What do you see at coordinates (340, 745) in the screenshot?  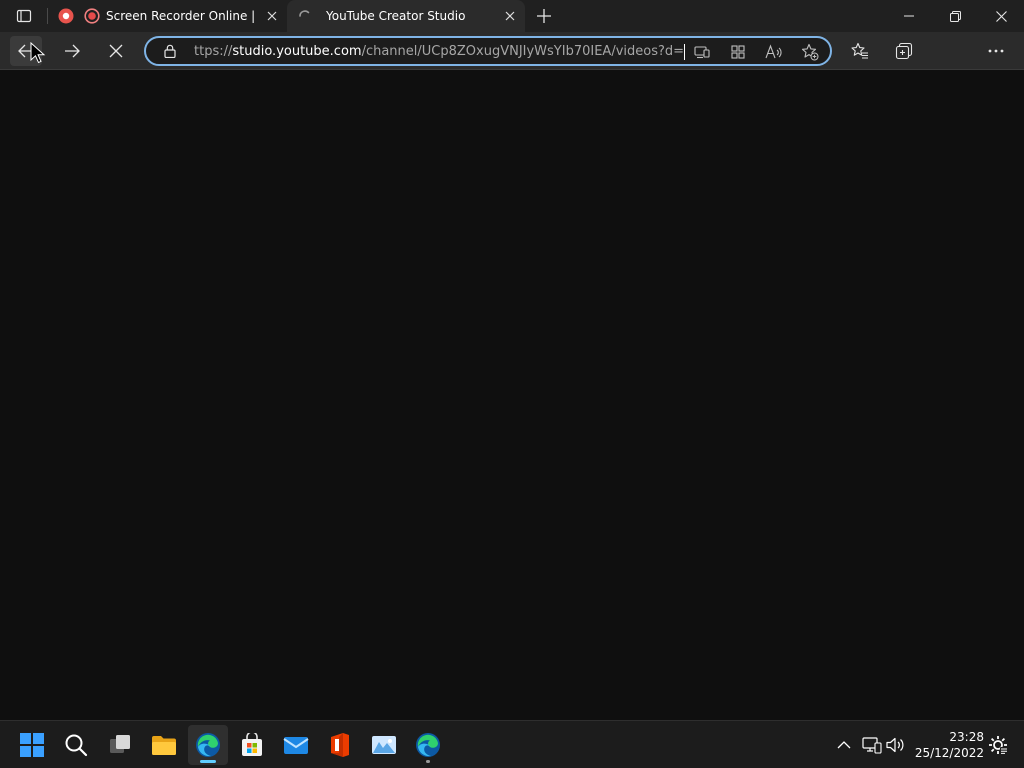 I see `office-icon` at bounding box center [340, 745].